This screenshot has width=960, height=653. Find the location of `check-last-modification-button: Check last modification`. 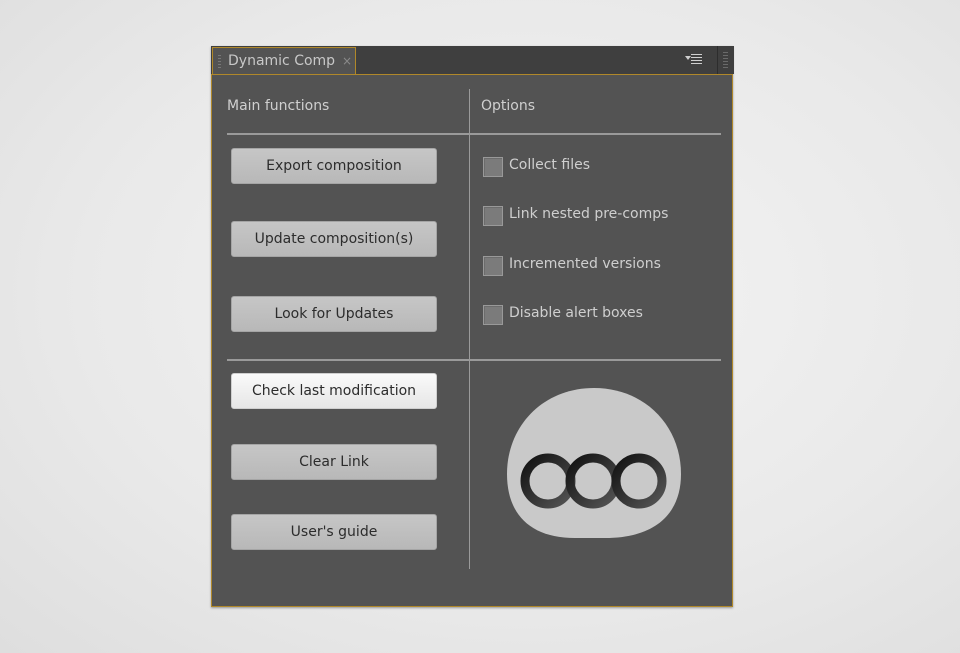

check-last-modification-button: Check last modification is located at coordinates (334, 391).